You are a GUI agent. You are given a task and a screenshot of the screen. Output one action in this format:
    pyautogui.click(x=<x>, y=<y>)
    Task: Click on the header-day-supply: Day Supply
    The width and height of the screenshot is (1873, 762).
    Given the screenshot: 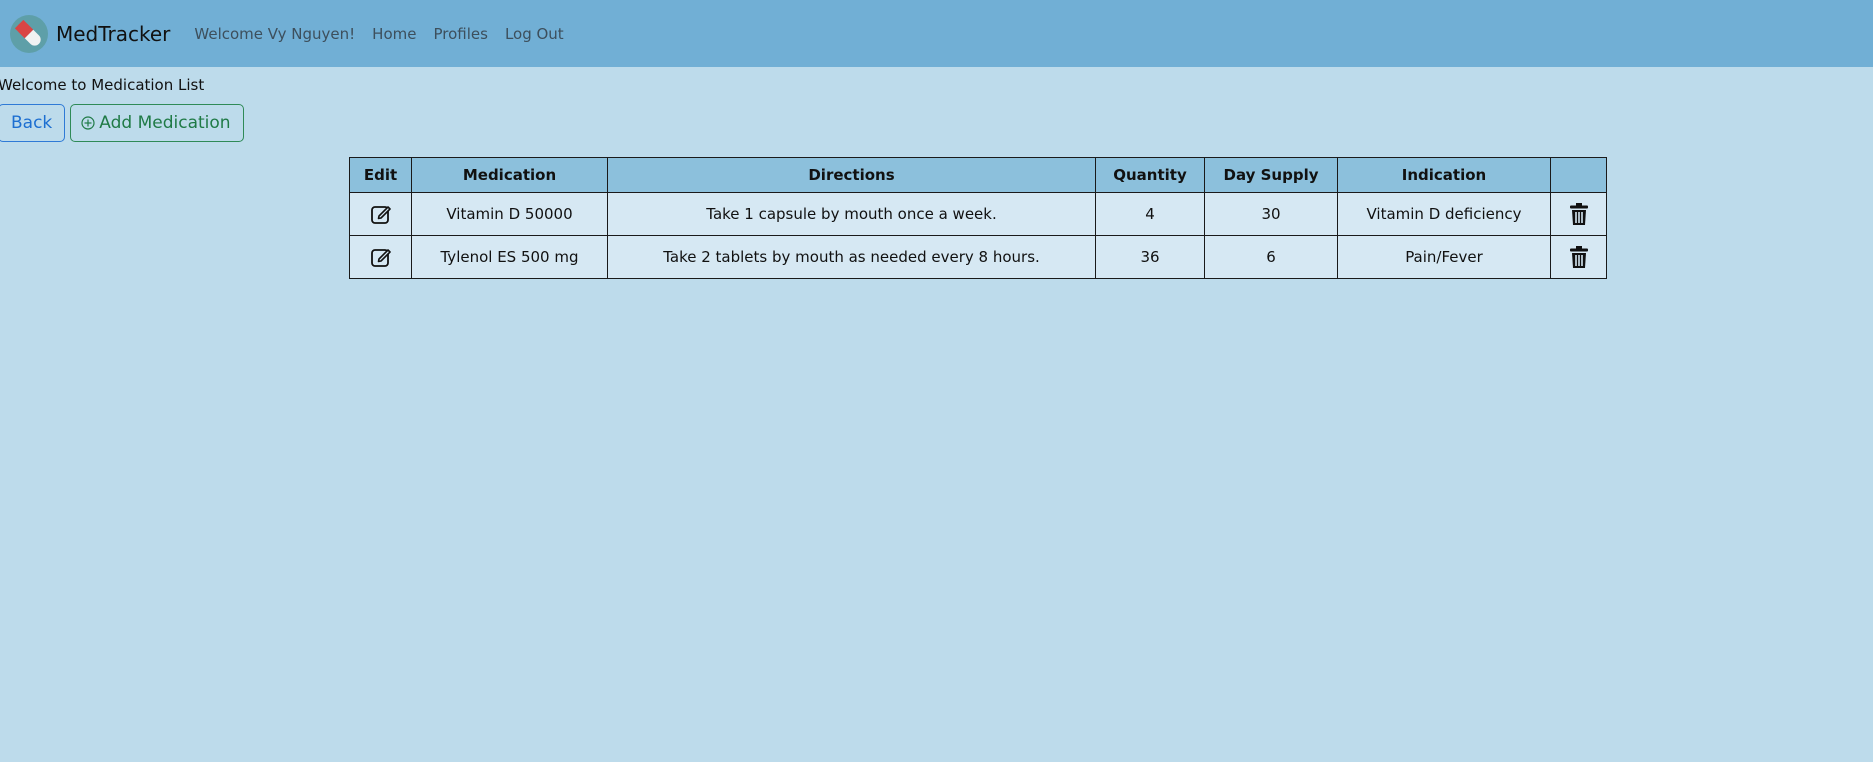 What is the action you would take?
    pyautogui.click(x=1271, y=175)
    